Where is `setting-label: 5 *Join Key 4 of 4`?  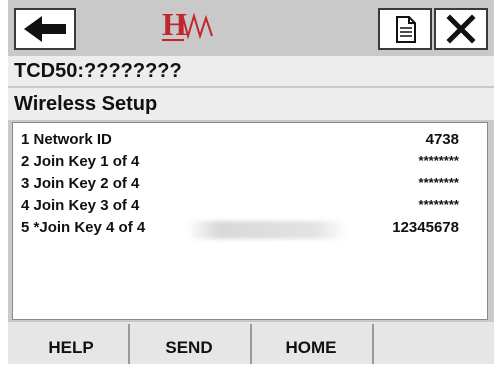 setting-label: 5 *Join Key 4 of 4 is located at coordinates (83, 227).